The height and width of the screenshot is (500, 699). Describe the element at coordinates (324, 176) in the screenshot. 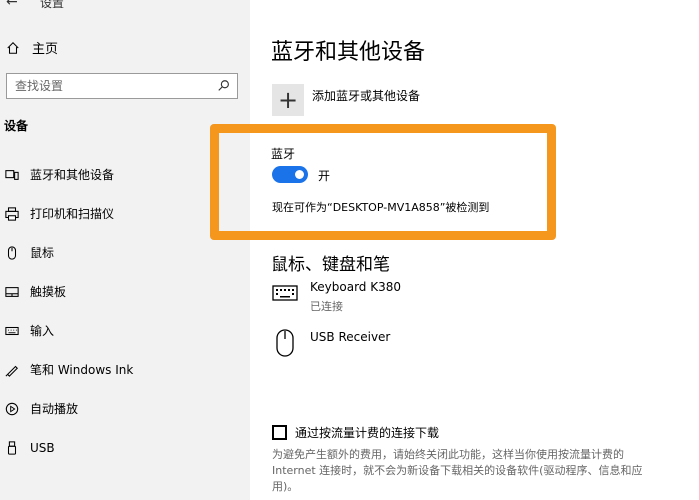

I see `bluetooth-state: 开` at that location.